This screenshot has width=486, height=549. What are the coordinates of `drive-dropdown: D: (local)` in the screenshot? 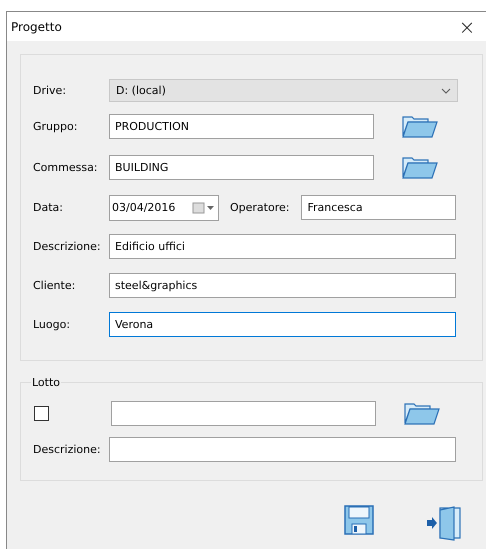 It's located at (283, 90).